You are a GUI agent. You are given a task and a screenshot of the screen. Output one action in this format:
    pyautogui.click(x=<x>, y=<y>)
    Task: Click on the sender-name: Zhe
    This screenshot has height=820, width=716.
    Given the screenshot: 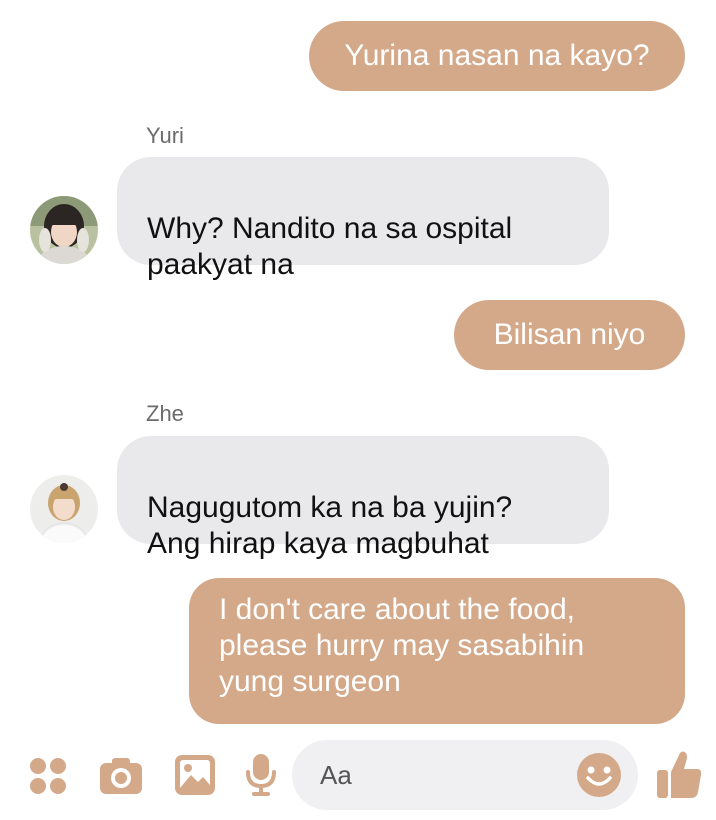 What is the action you would take?
    pyautogui.click(x=165, y=413)
    